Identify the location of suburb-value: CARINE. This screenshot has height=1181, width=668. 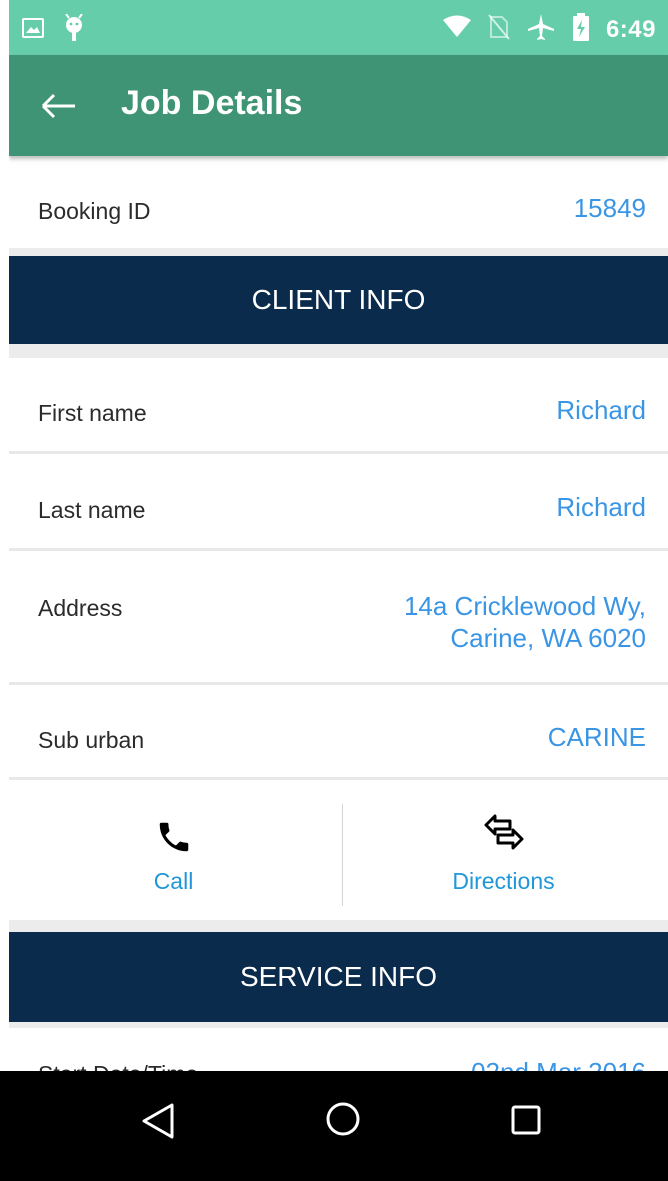
(596, 737).